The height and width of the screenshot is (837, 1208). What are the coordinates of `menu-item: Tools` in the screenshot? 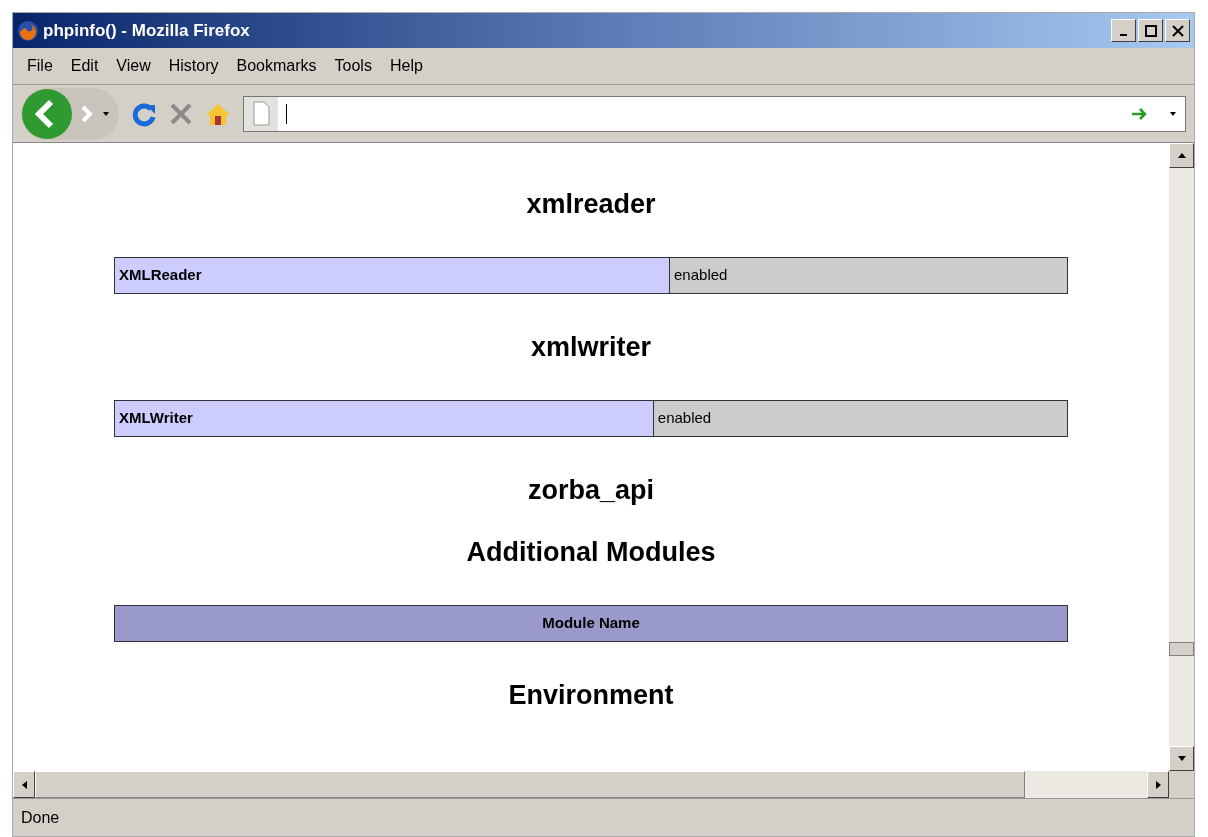 It's located at (353, 66).